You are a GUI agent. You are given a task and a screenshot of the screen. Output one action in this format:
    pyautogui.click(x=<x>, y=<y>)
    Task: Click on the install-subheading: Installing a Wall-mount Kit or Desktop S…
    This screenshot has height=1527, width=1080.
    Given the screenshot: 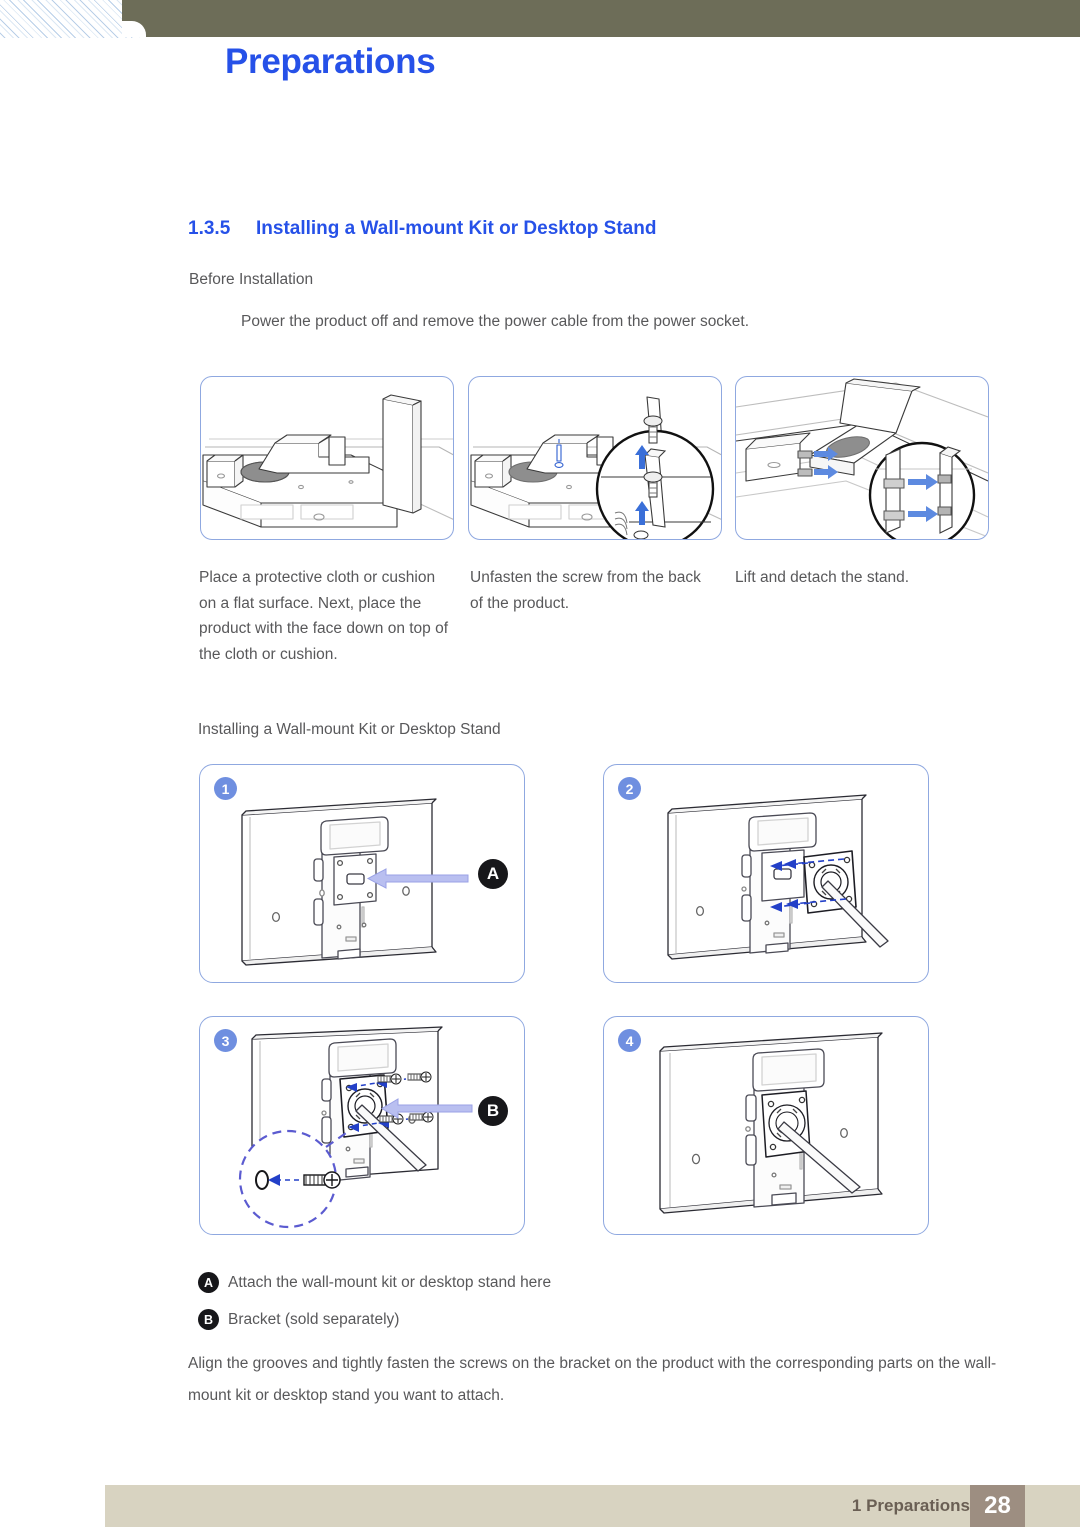 What is the action you would take?
    pyautogui.click(x=349, y=729)
    